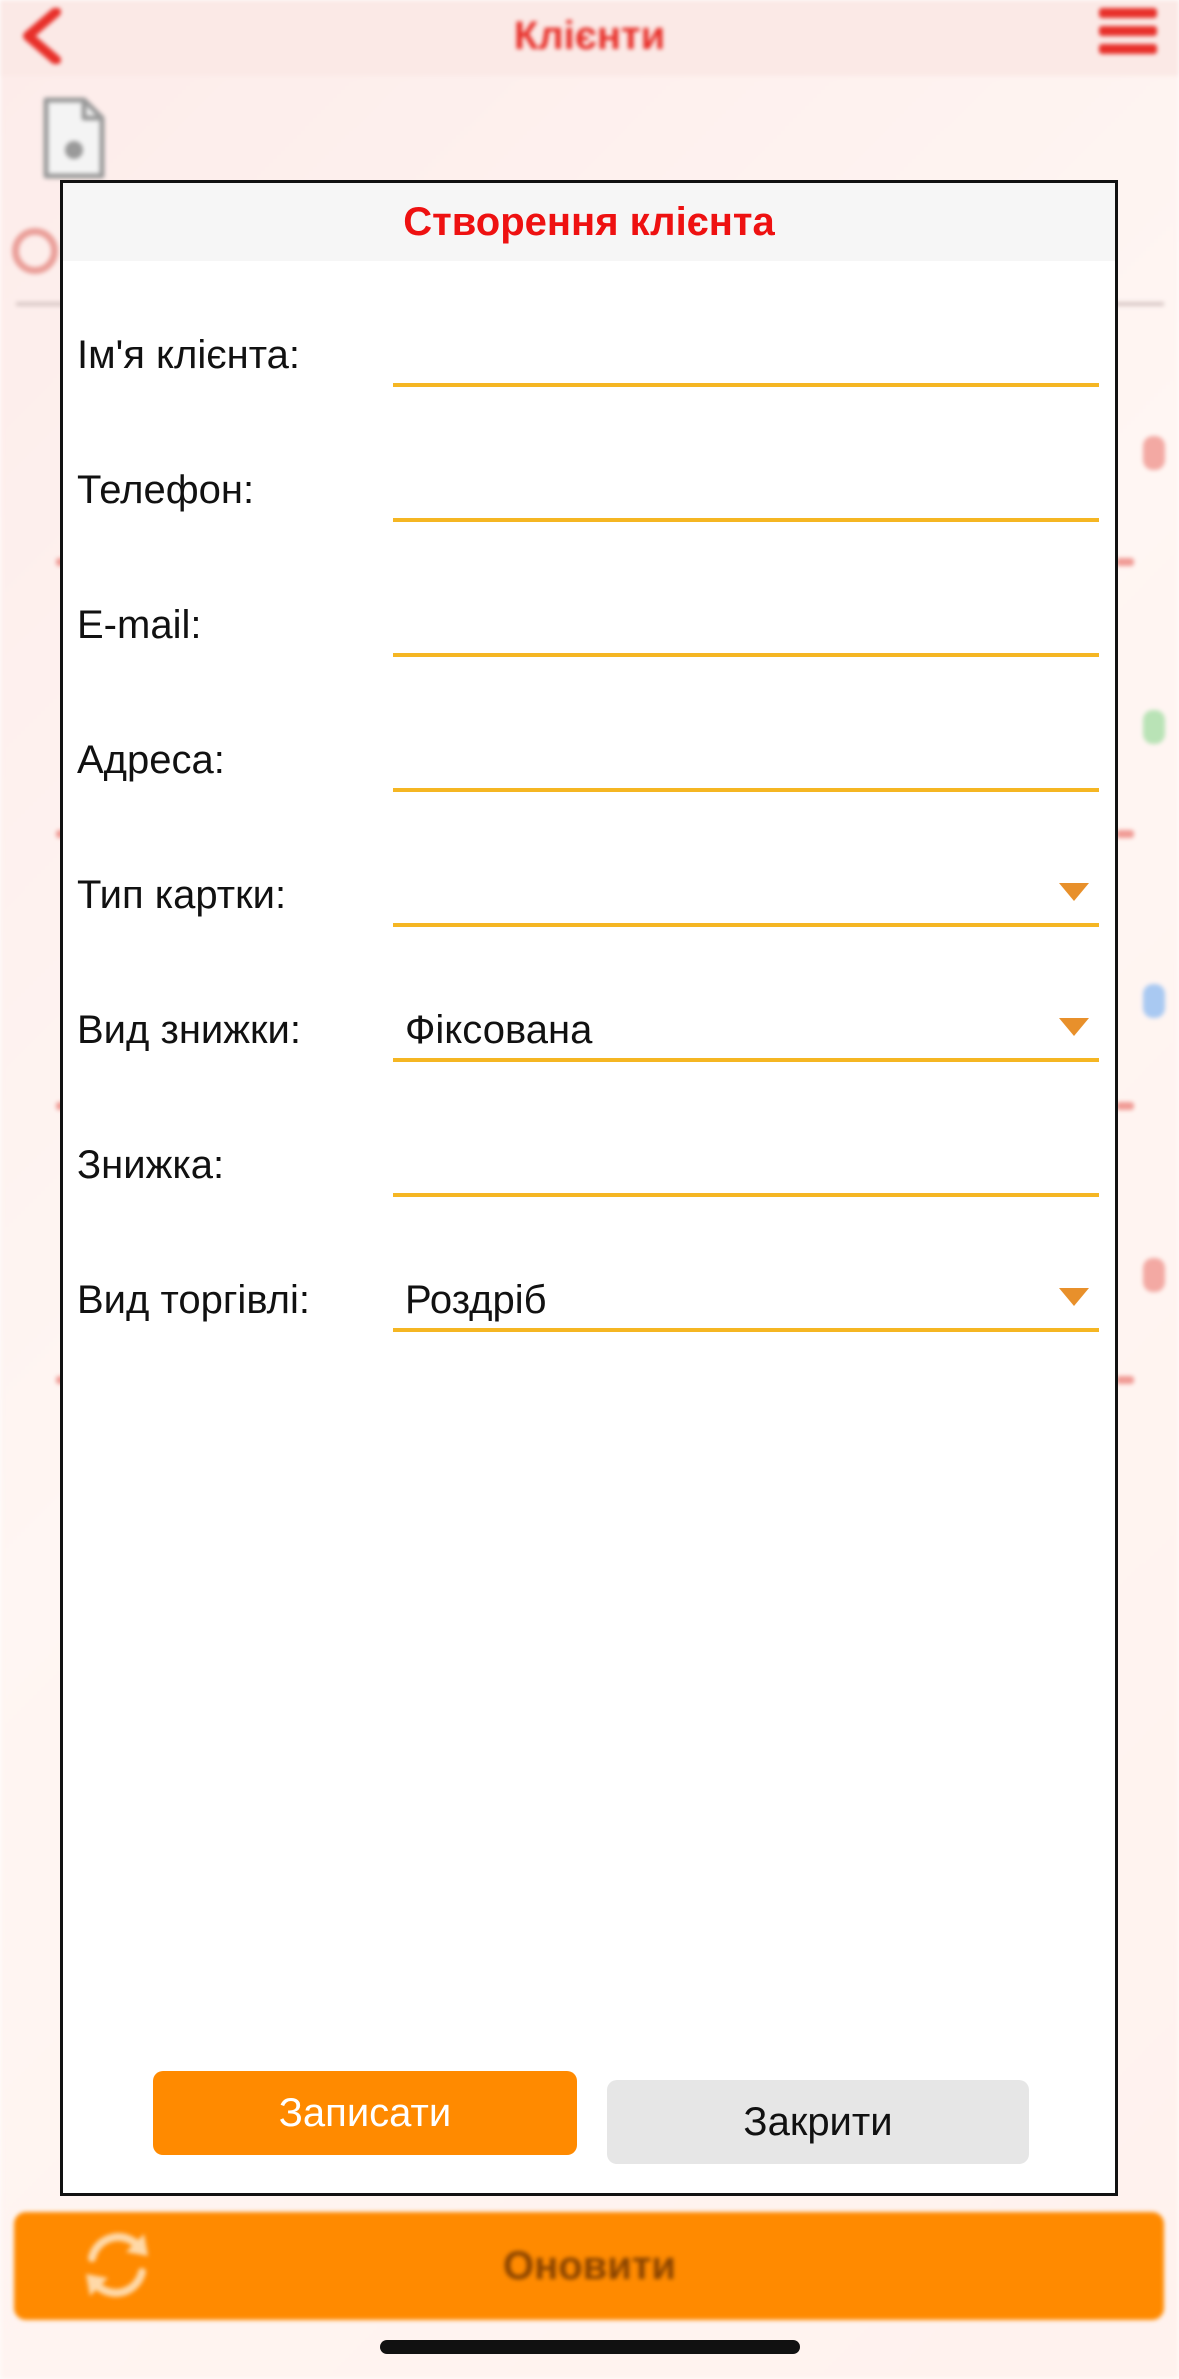 The width and height of the screenshot is (1179, 2379). Describe the element at coordinates (746, 1163) in the screenshot. I see `discount-input` at that location.